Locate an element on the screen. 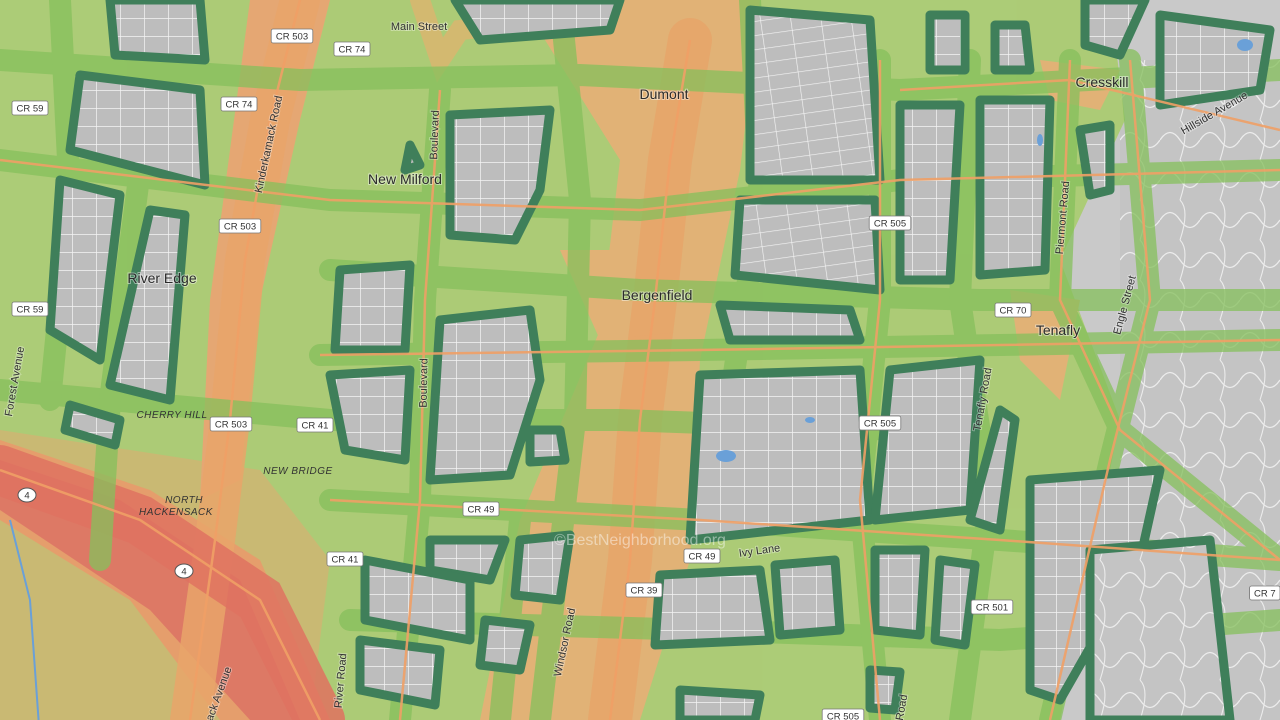 The height and width of the screenshot is (720, 1280). road-label-main-street: Main Street is located at coordinates (419, 27).